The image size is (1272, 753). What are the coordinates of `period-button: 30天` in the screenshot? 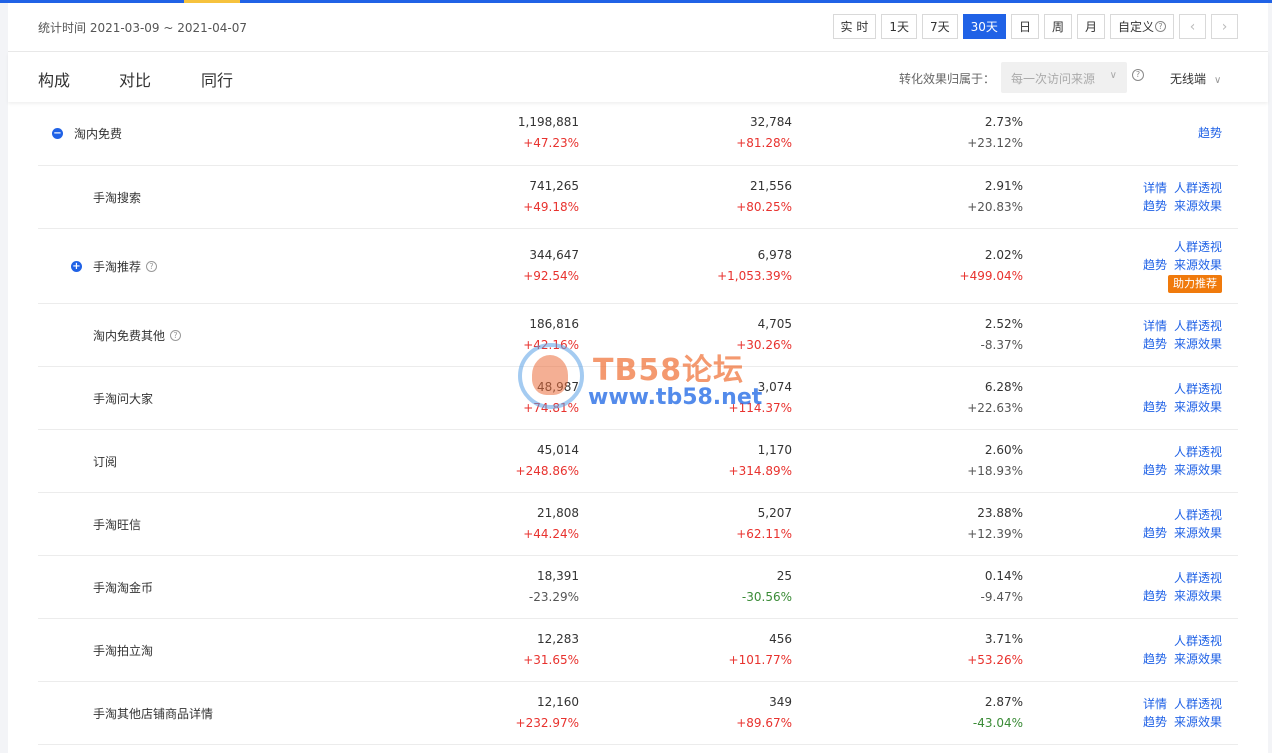 It's located at (984, 26).